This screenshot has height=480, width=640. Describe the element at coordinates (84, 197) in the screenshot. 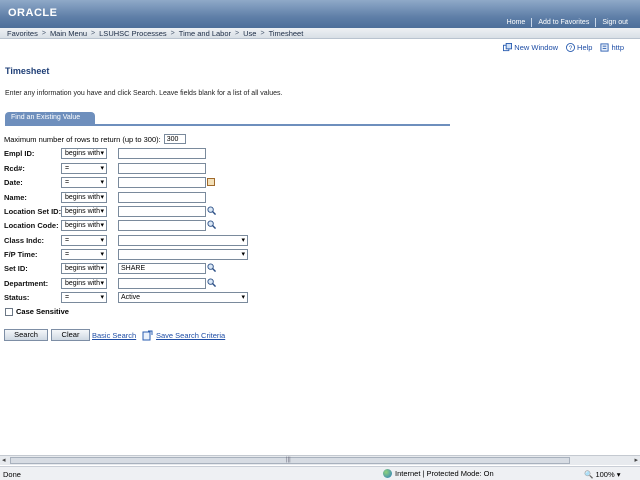

I see `name-operator-select: begins with` at that location.